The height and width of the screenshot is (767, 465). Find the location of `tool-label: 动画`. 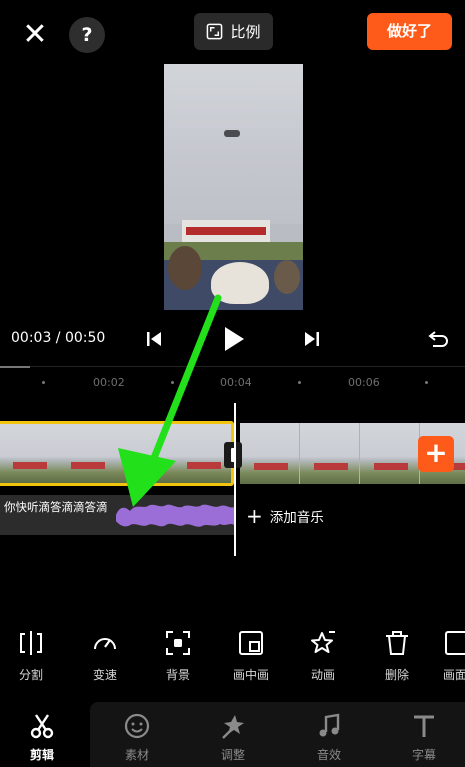

tool-label: 动画 is located at coordinates (322, 675).